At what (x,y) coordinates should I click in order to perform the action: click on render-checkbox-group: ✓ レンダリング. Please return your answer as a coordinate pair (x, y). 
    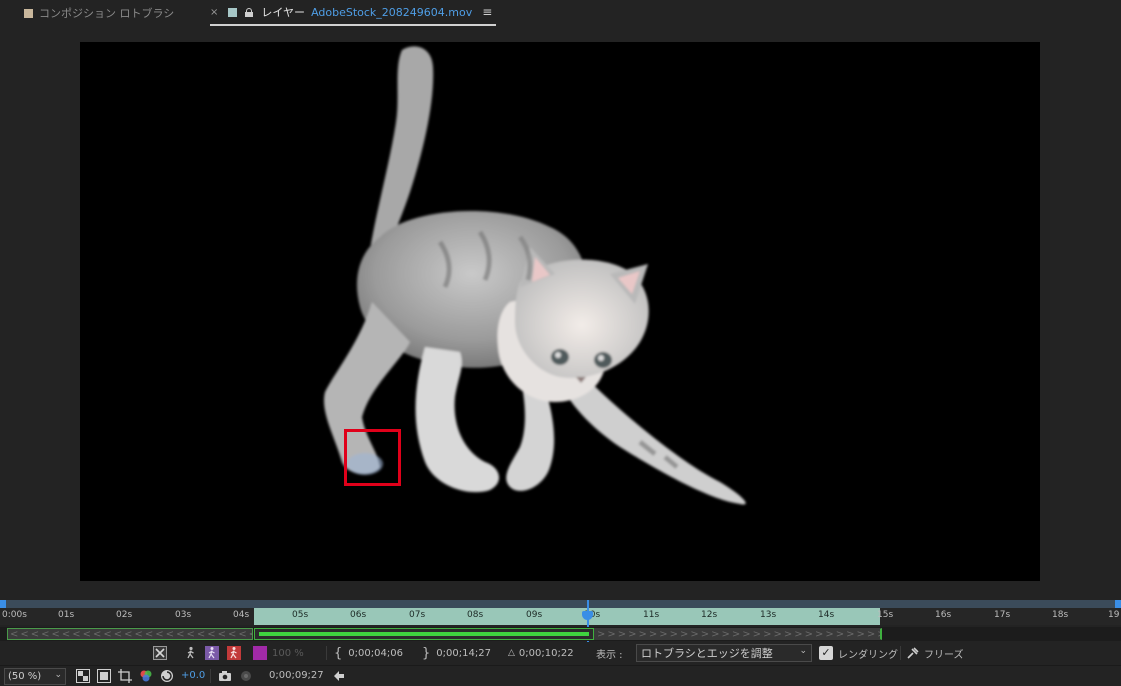
    Looking at the image, I should click on (858, 653).